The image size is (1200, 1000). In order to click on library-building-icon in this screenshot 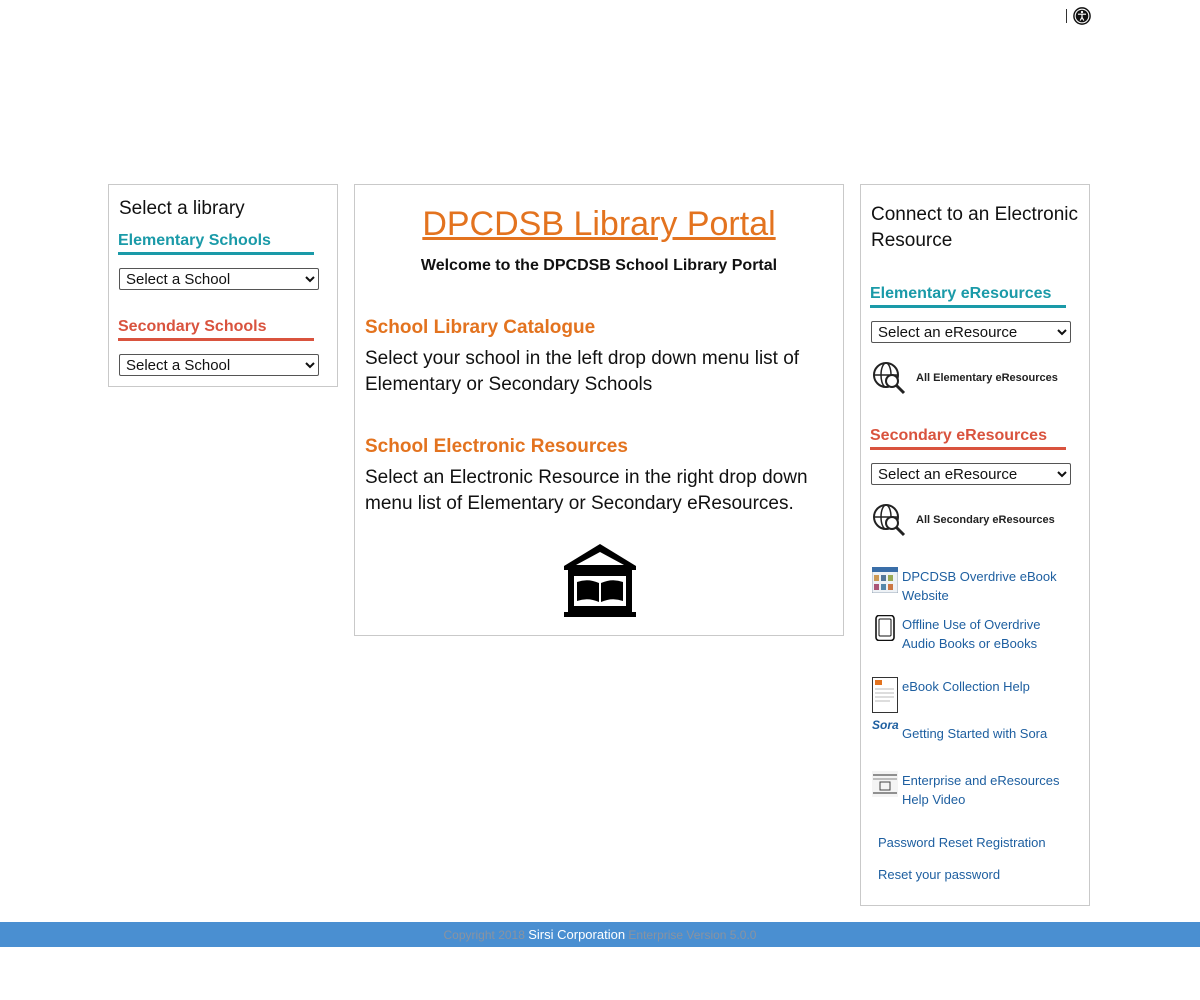, I will do `click(600, 580)`.